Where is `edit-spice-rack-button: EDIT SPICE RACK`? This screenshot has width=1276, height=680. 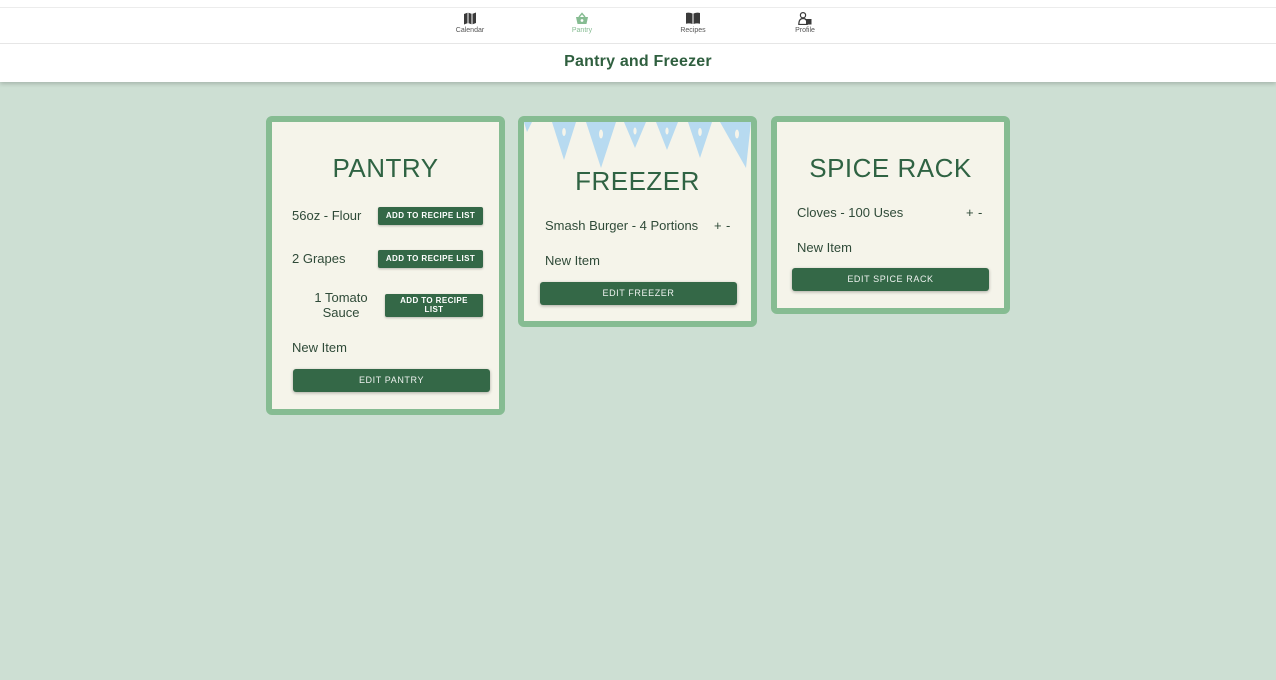
edit-spice-rack-button: EDIT SPICE RACK is located at coordinates (890, 279).